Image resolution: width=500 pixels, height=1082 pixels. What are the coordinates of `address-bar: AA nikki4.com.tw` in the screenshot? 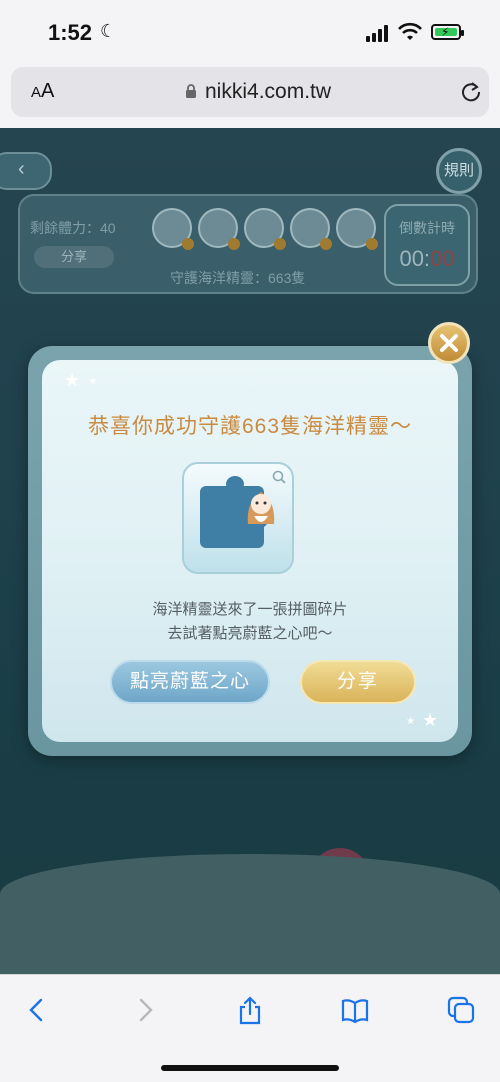 It's located at (250, 92).